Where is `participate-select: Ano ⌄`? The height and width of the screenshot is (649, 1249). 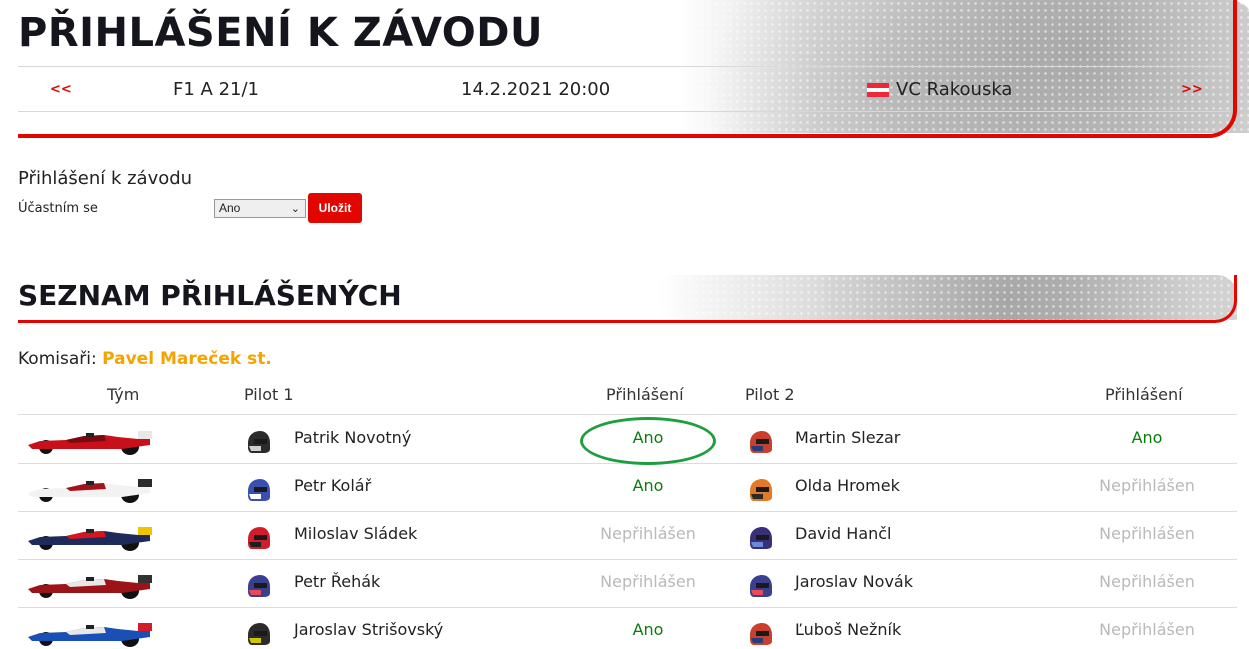
participate-select: Ano ⌄ is located at coordinates (260, 208).